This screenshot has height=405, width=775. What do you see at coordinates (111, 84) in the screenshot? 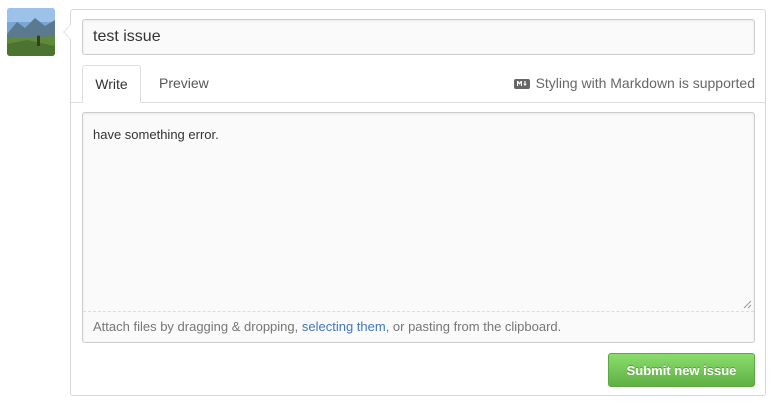
I see `tab-write: Write` at bounding box center [111, 84].